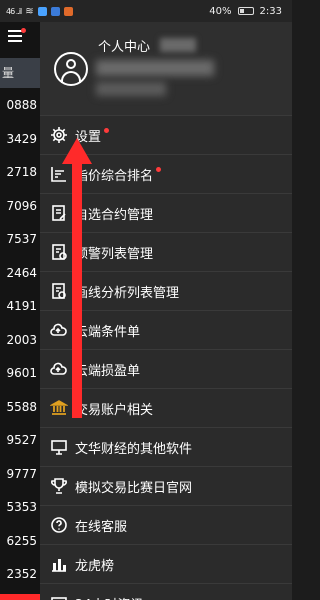 Image resolution: width=320 pixels, height=600 pixels. Describe the element at coordinates (109, 597) in the screenshot. I see `menu-item-label: 24小时资讯` at that location.